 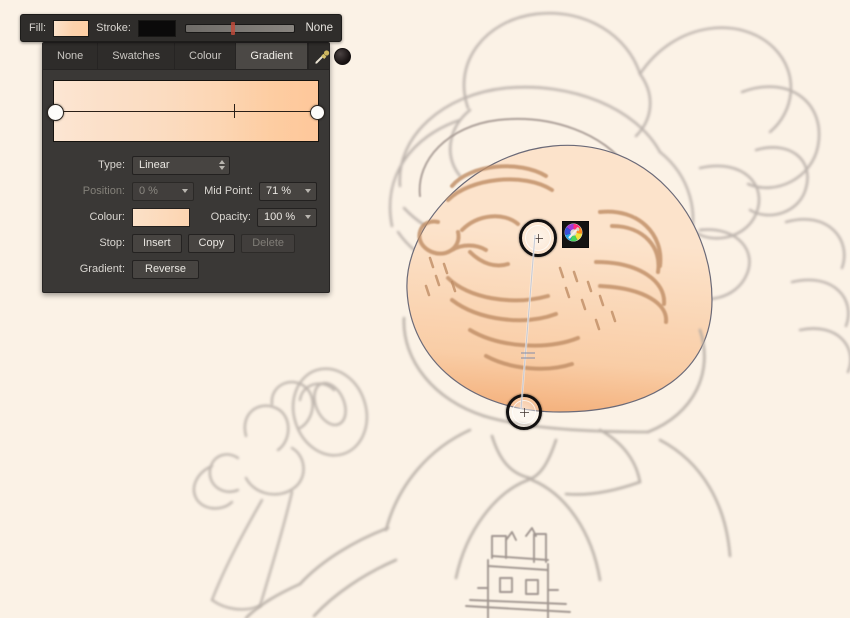 I want to click on tab-gradient-label: Gradient, so click(x=271, y=56).